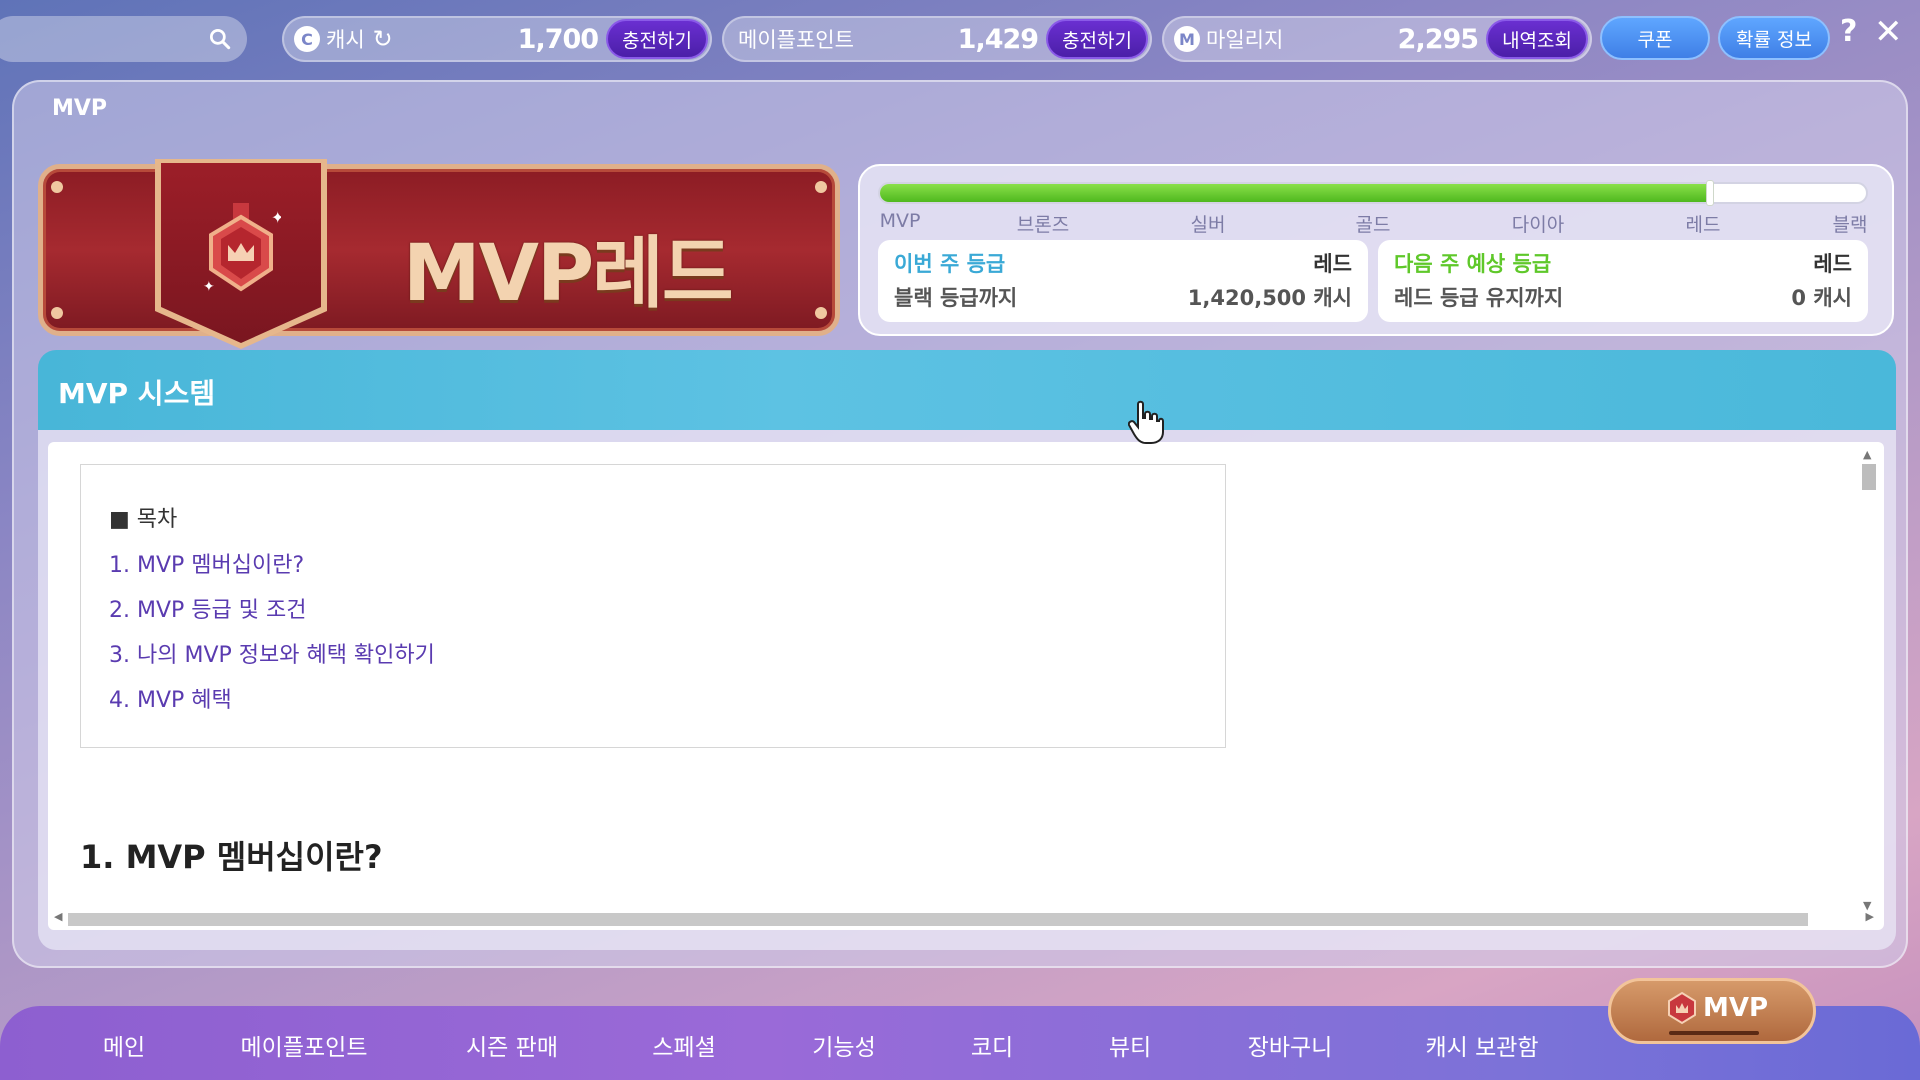  What do you see at coordinates (1245, 40) in the screenshot?
I see `mileage-label: 마일리지` at bounding box center [1245, 40].